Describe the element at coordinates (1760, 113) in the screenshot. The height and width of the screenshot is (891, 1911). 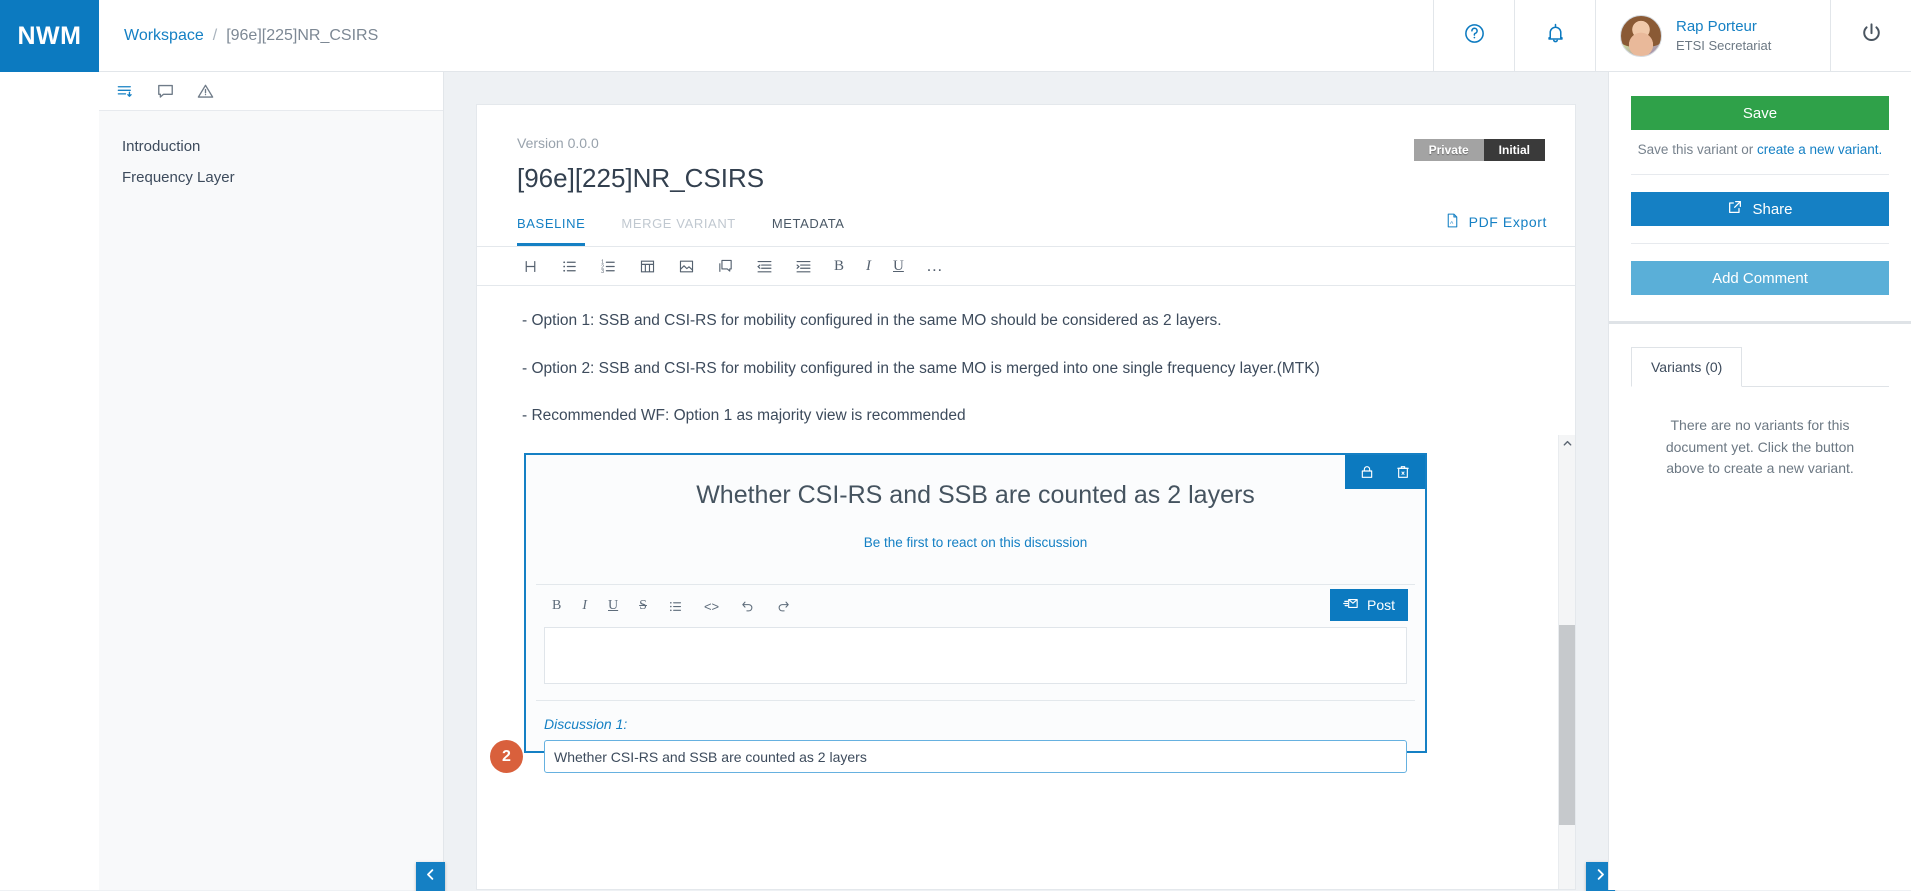
I see `save-button: Save` at that location.